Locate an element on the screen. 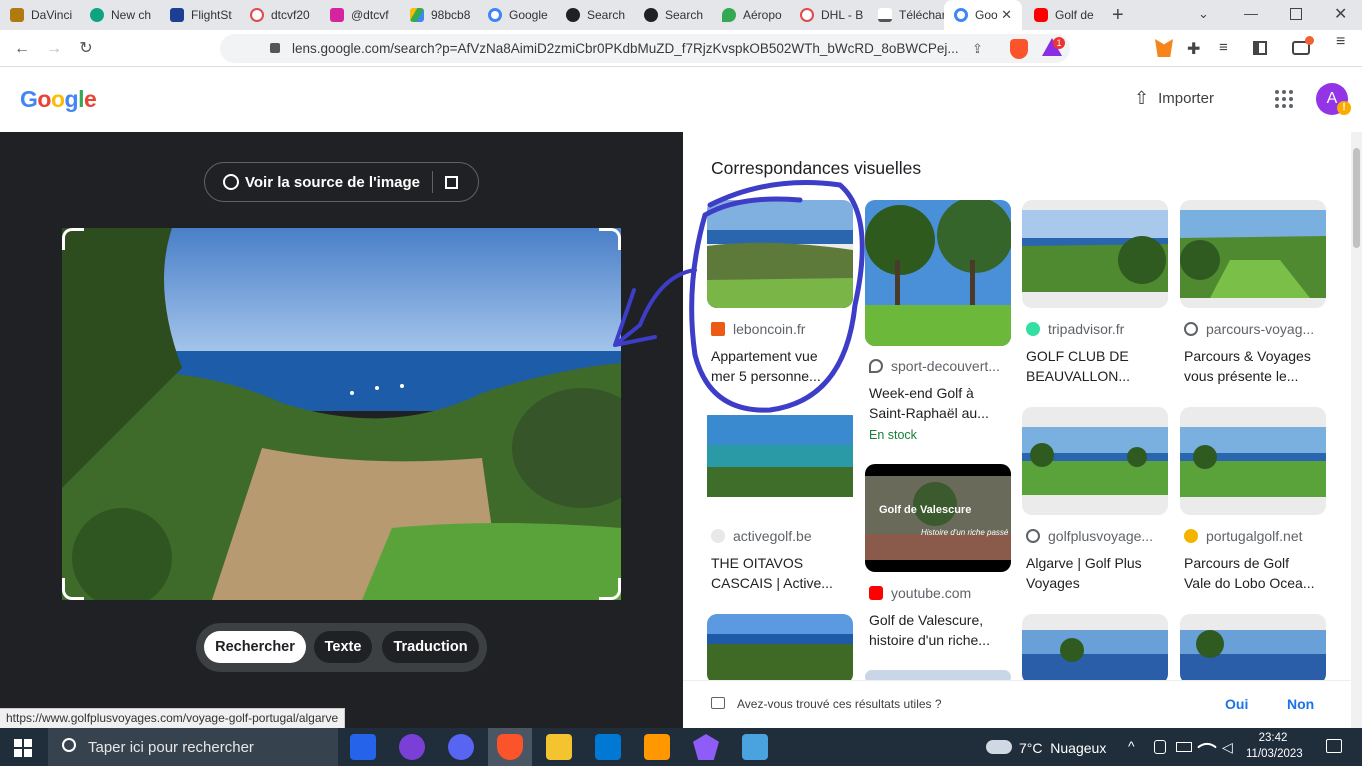 The image size is (1362, 766). brave-browser-icon is located at coordinates (510, 747).